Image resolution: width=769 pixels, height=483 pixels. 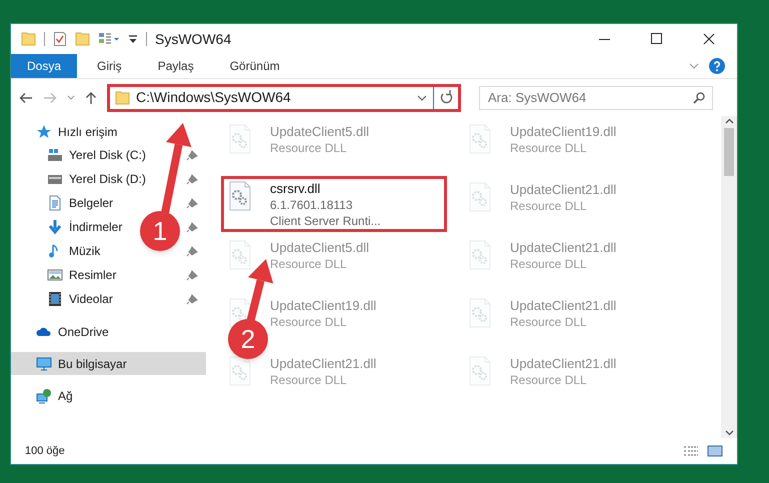 What do you see at coordinates (694, 66) in the screenshot?
I see `ribbon-expand-icon` at bounding box center [694, 66].